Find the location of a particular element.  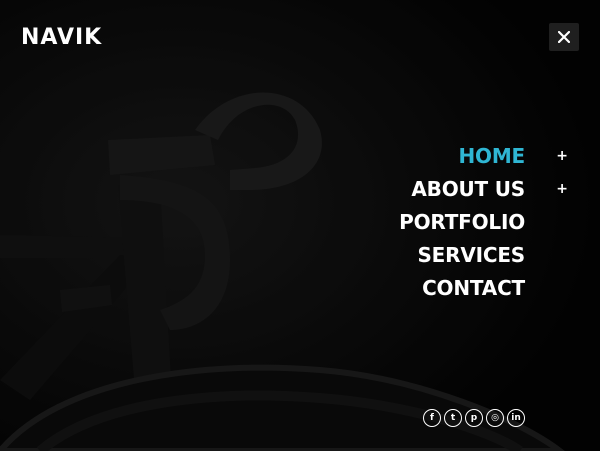

pinterest-icon: p is located at coordinates (474, 418).